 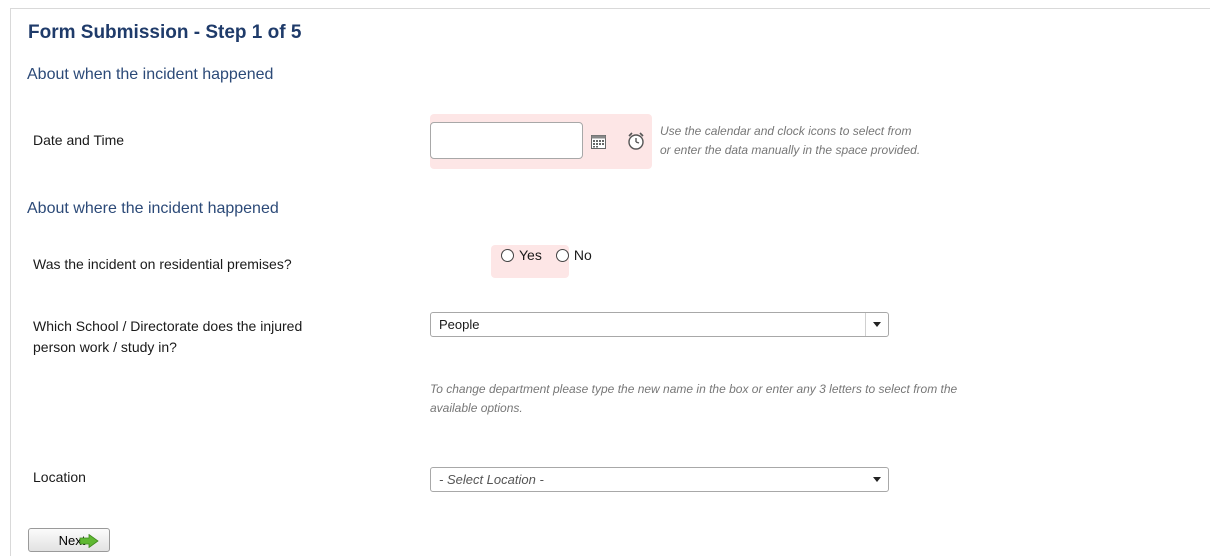 What do you see at coordinates (506, 140) in the screenshot?
I see `date-time-input` at bounding box center [506, 140].